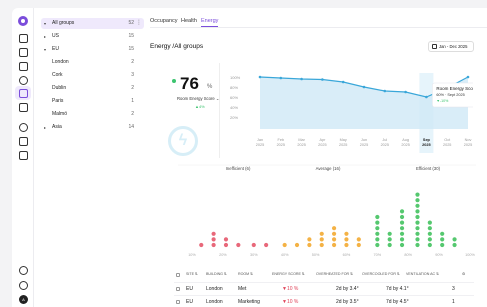 The width and height of the screenshot is (487, 307). Describe the element at coordinates (281, 140) in the screenshot. I see `x-tick-label: Feb` at that location.